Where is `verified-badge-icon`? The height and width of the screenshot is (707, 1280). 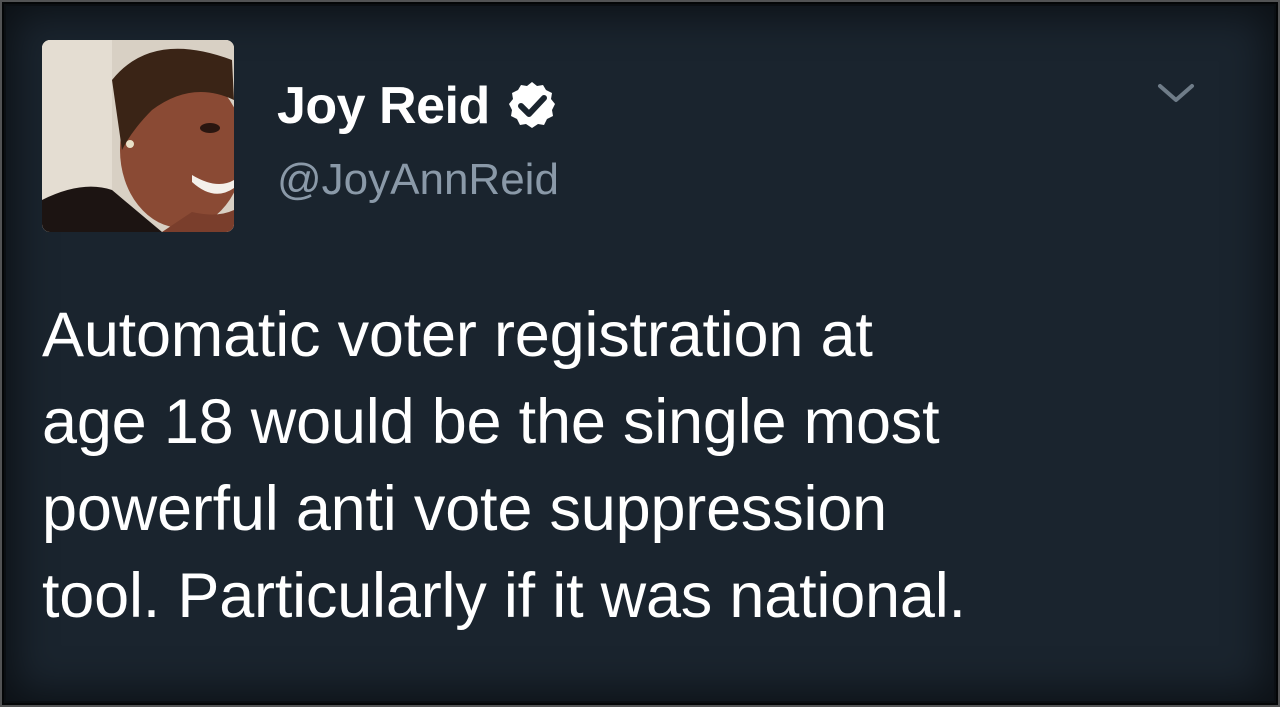 verified-badge-icon is located at coordinates (531, 105).